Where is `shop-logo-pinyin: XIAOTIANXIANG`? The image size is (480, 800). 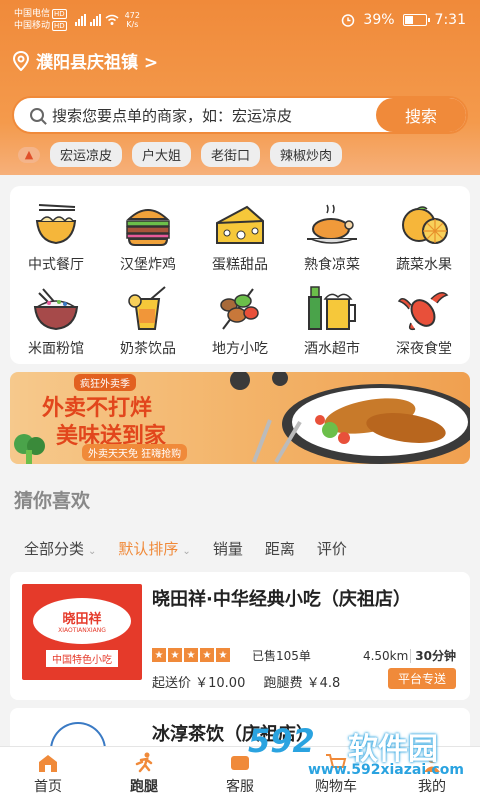 shop-logo-pinyin: XIAOTIANXIANG is located at coordinates (82, 630).